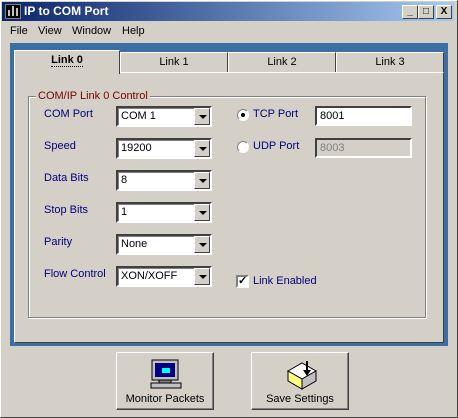 The height and width of the screenshot is (418, 458). What do you see at coordinates (174, 62) in the screenshot?
I see `tab-link-1: Link 1` at bounding box center [174, 62].